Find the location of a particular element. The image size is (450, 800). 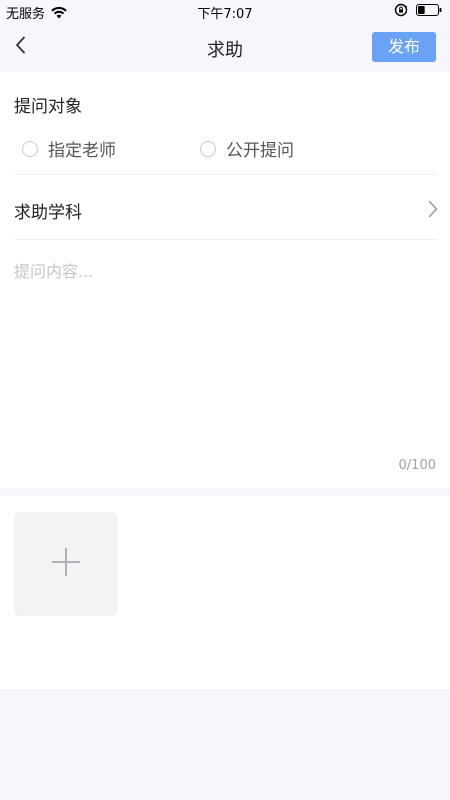

subject-selector: 求助学科 is located at coordinates (225, 208).